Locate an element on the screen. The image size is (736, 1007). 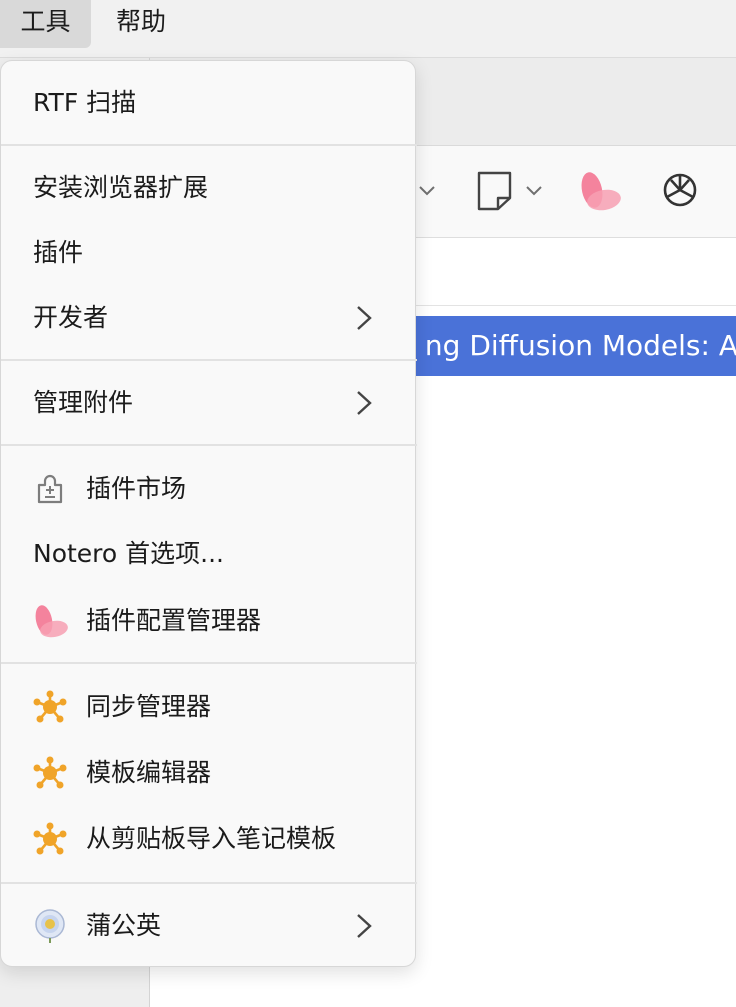
menu-item-dandelion: 蒲公英 is located at coordinates (209, 926).